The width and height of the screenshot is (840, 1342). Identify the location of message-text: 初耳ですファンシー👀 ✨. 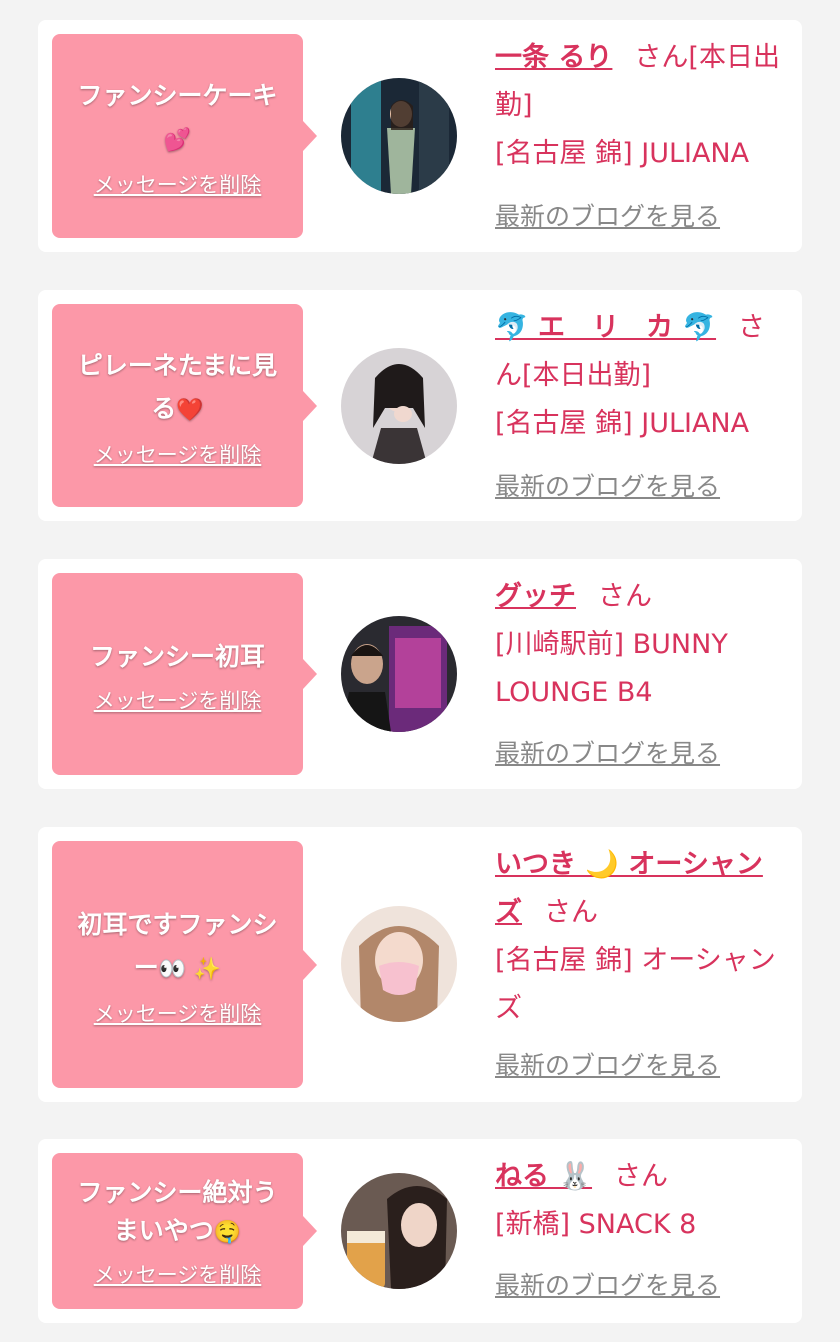
(177, 945).